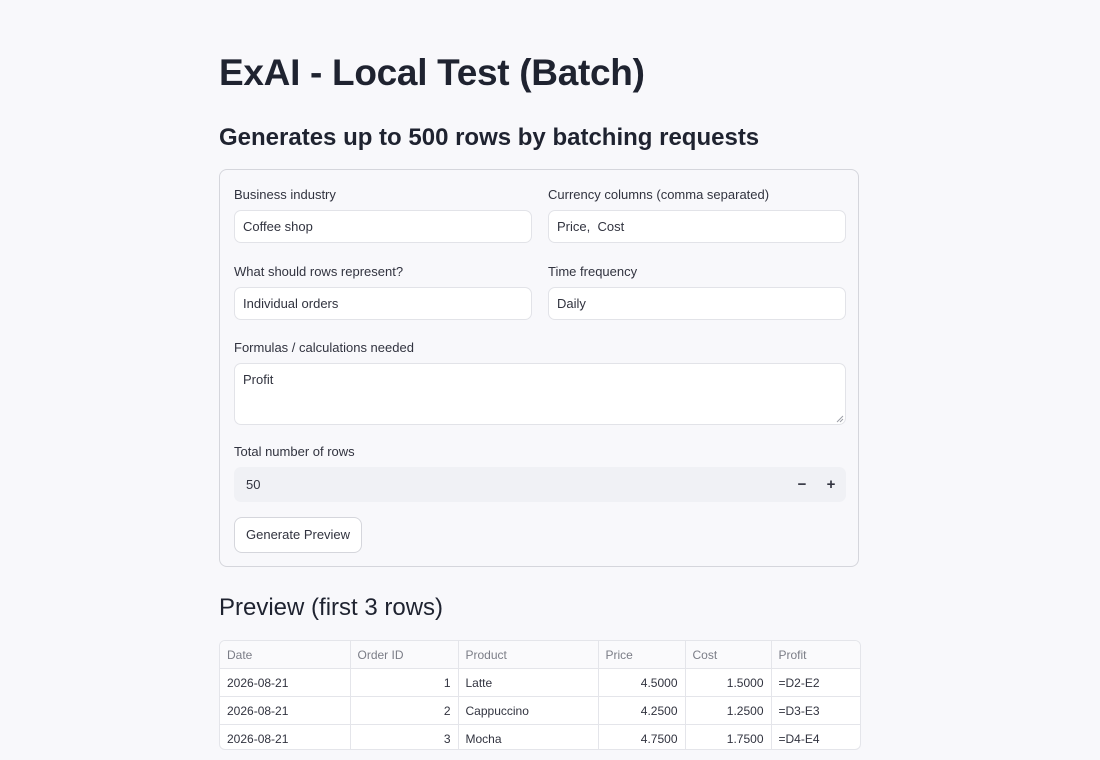 The height and width of the screenshot is (760, 1100). What do you see at coordinates (831, 484) in the screenshot?
I see `increment-button: +` at bounding box center [831, 484].